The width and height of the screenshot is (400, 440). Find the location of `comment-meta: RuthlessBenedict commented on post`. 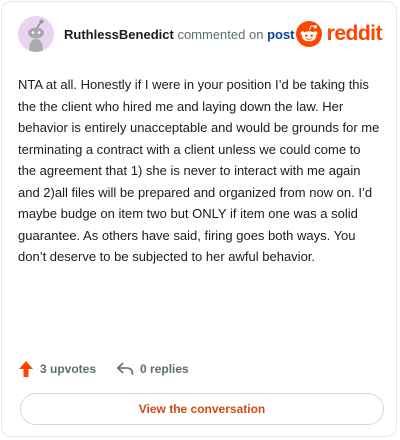

comment-meta: RuthlessBenedict commented on post is located at coordinates (179, 34).